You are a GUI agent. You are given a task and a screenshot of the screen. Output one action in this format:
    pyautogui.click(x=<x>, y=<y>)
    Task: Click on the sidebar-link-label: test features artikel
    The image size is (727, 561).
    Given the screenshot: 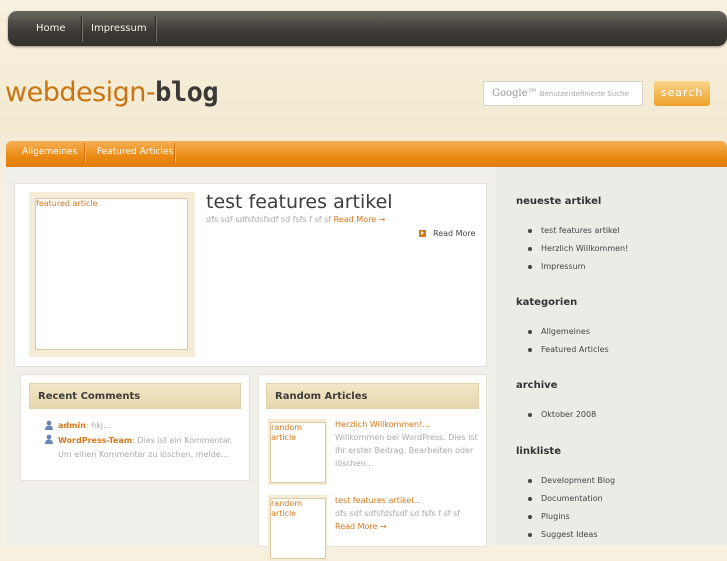 What is the action you would take?
    pyautogui.click(x=580, y=230)
    